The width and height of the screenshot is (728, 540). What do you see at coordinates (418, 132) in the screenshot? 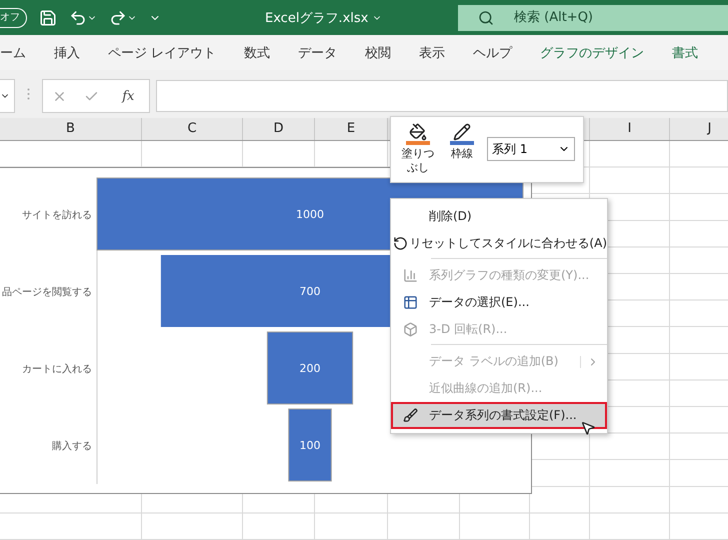
I see `paint-bucket-icon` at bounding box center [418, 132].